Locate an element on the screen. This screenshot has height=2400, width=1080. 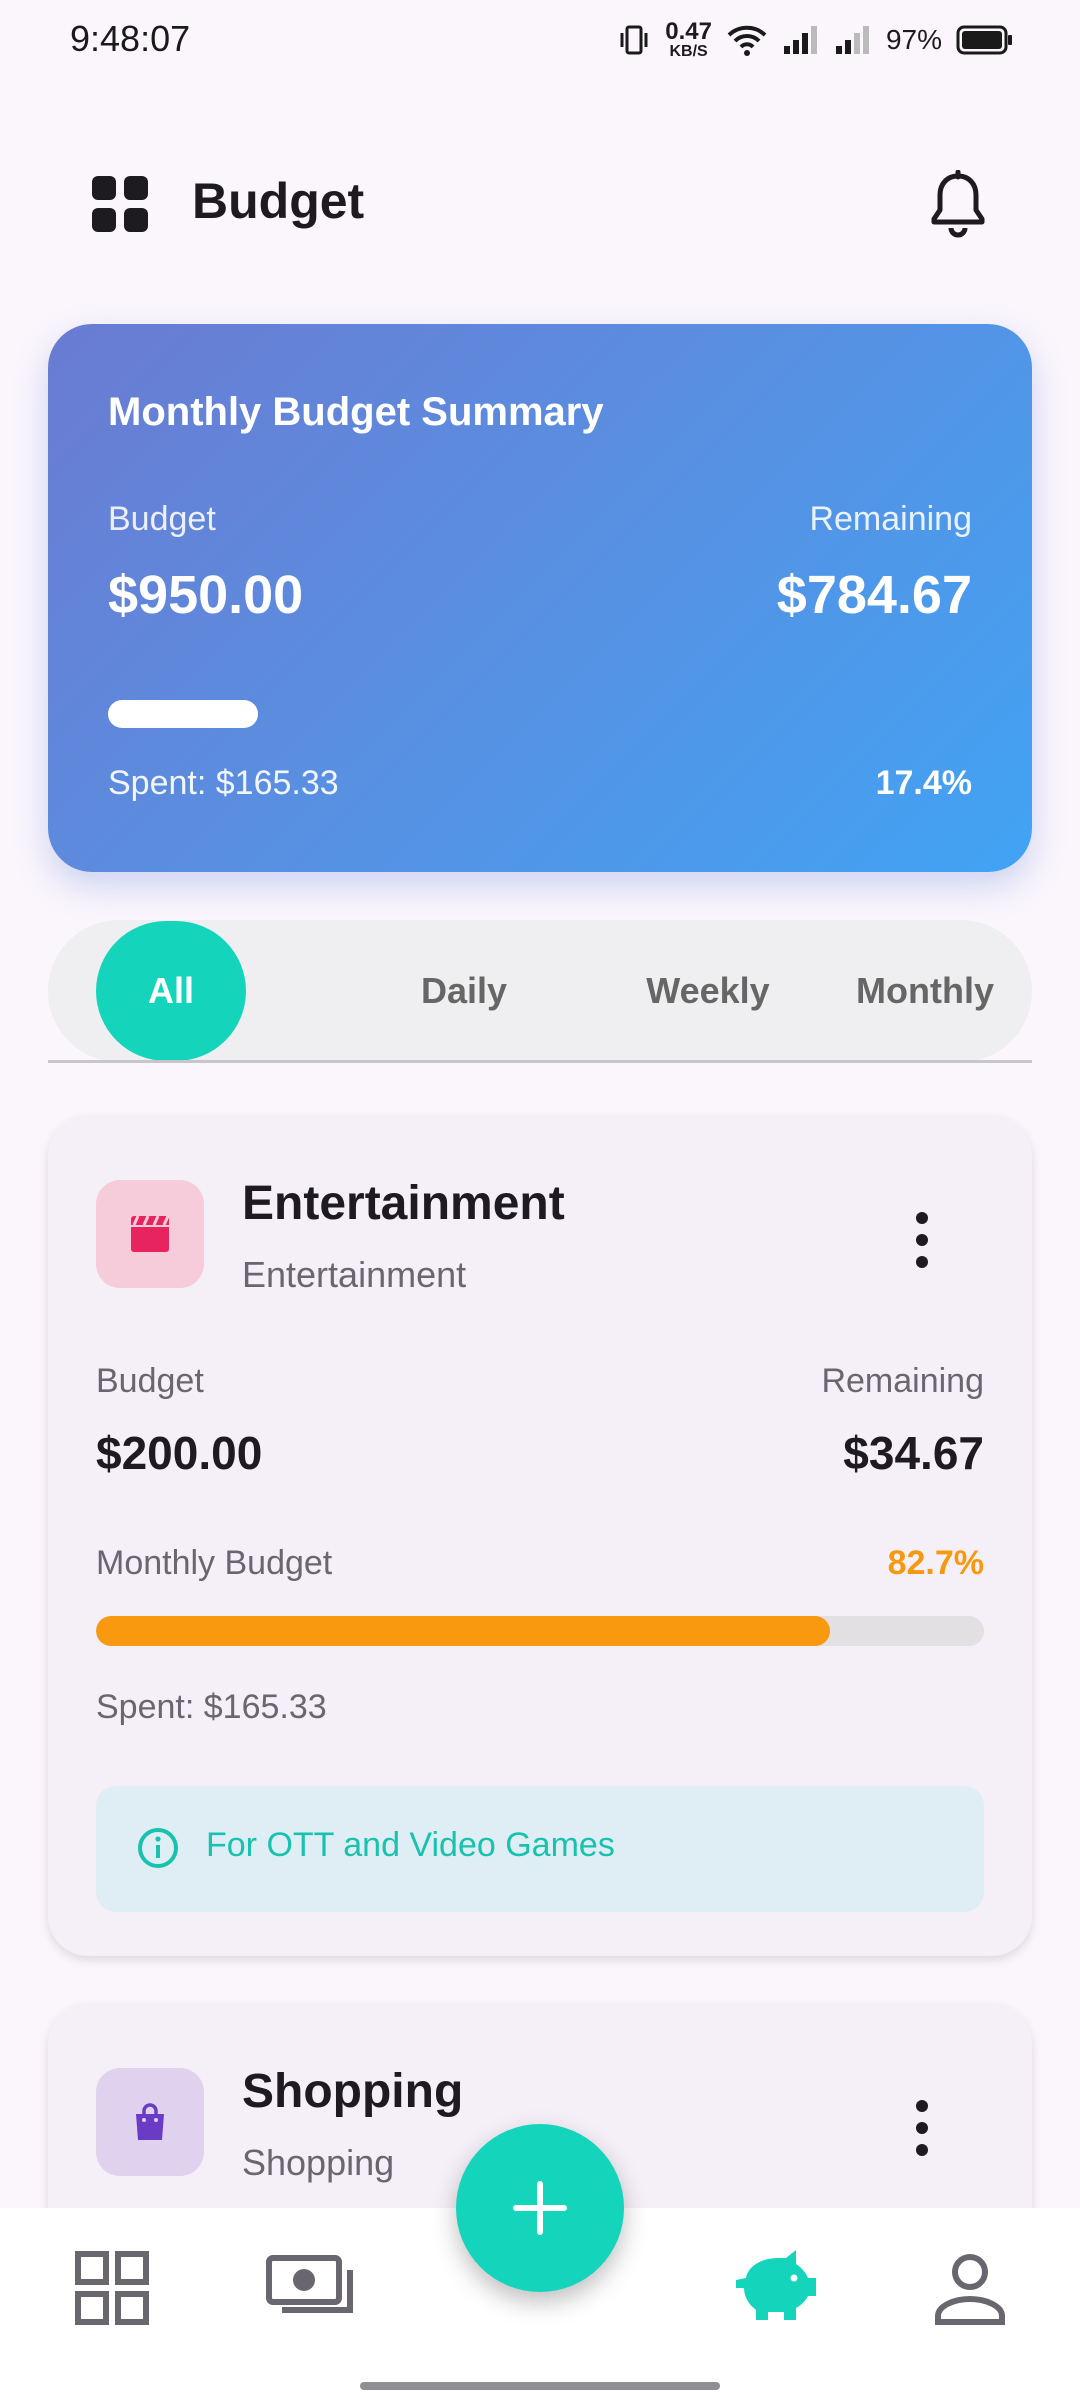
summary-spent: Spent: $165.33 is located at coordinates (223, 783).